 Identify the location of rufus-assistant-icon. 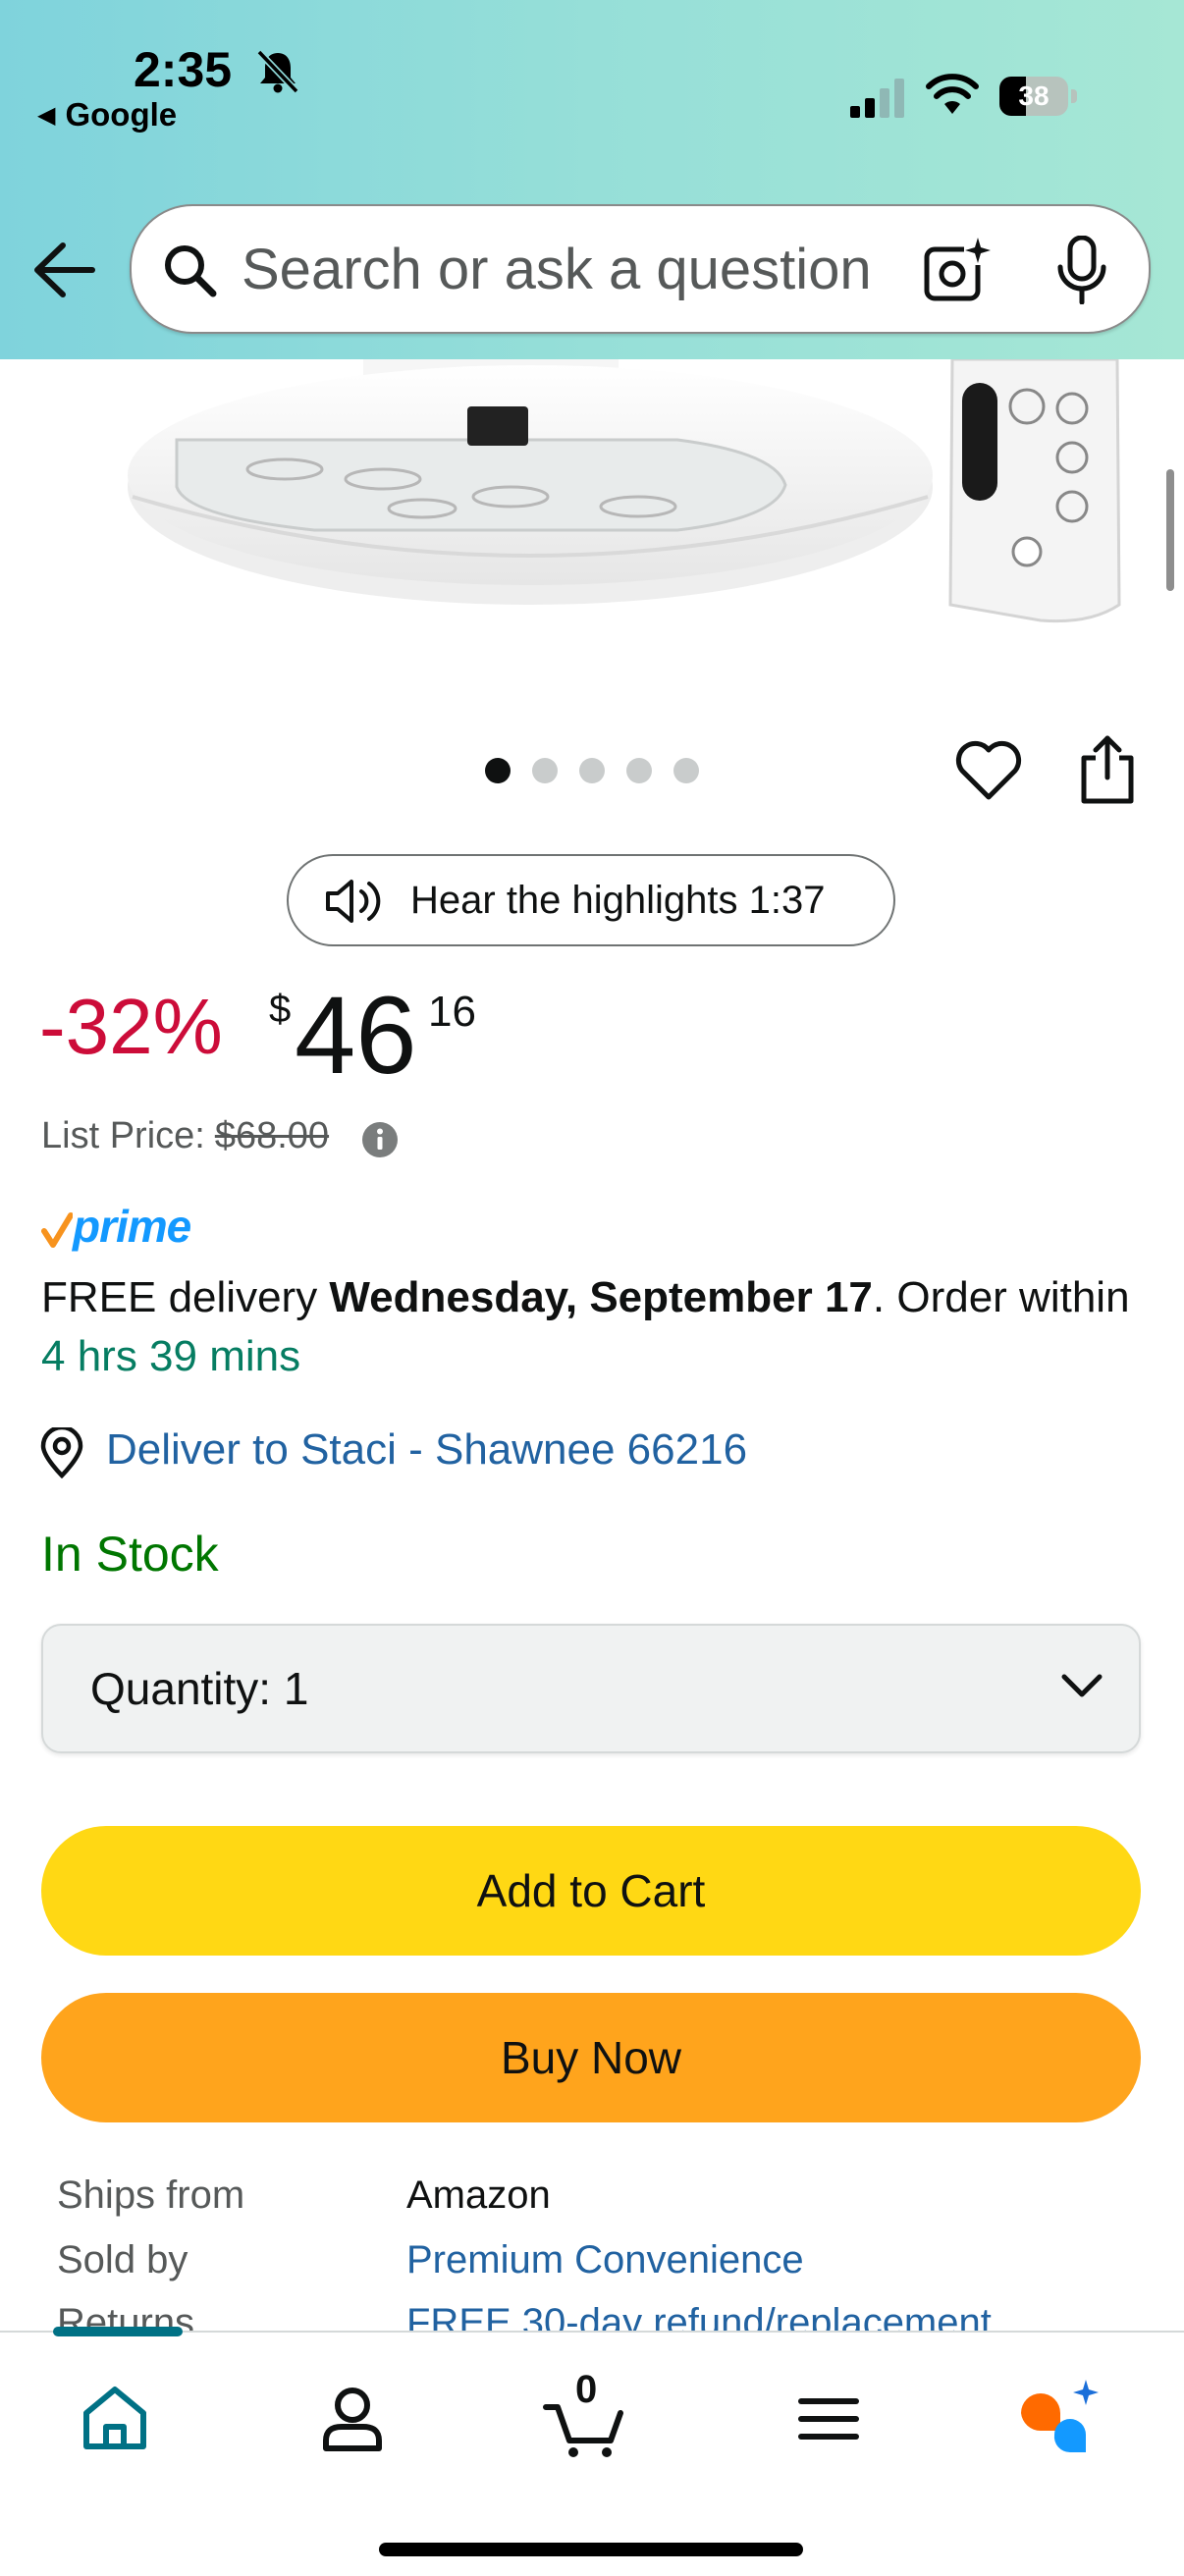
(1060, 2416).